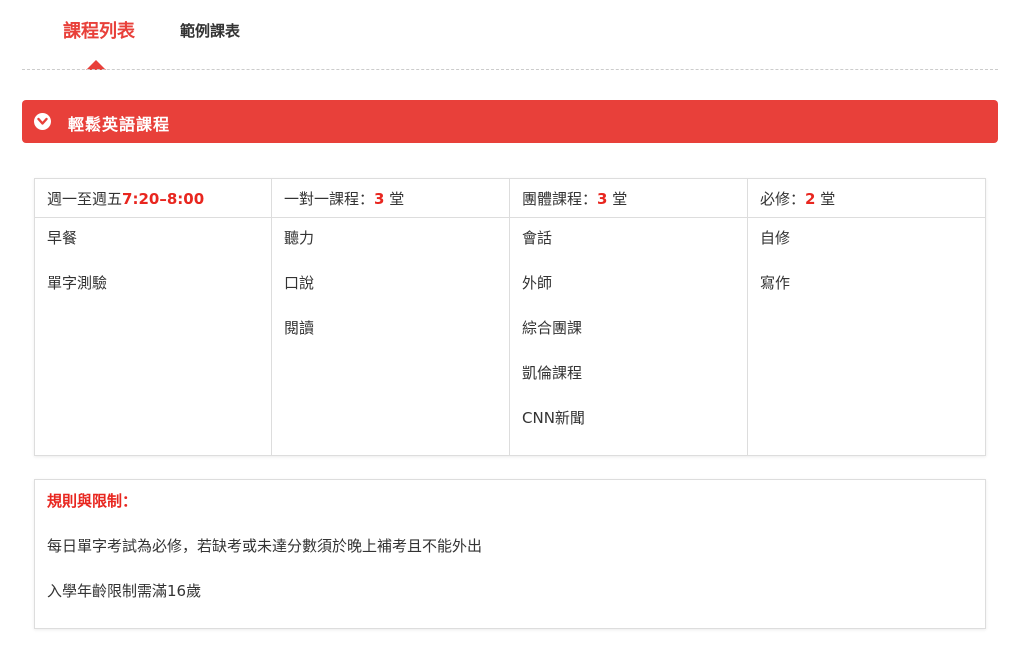  I want to click on column-header: 團體課程：3 堂, so click(628, 198).